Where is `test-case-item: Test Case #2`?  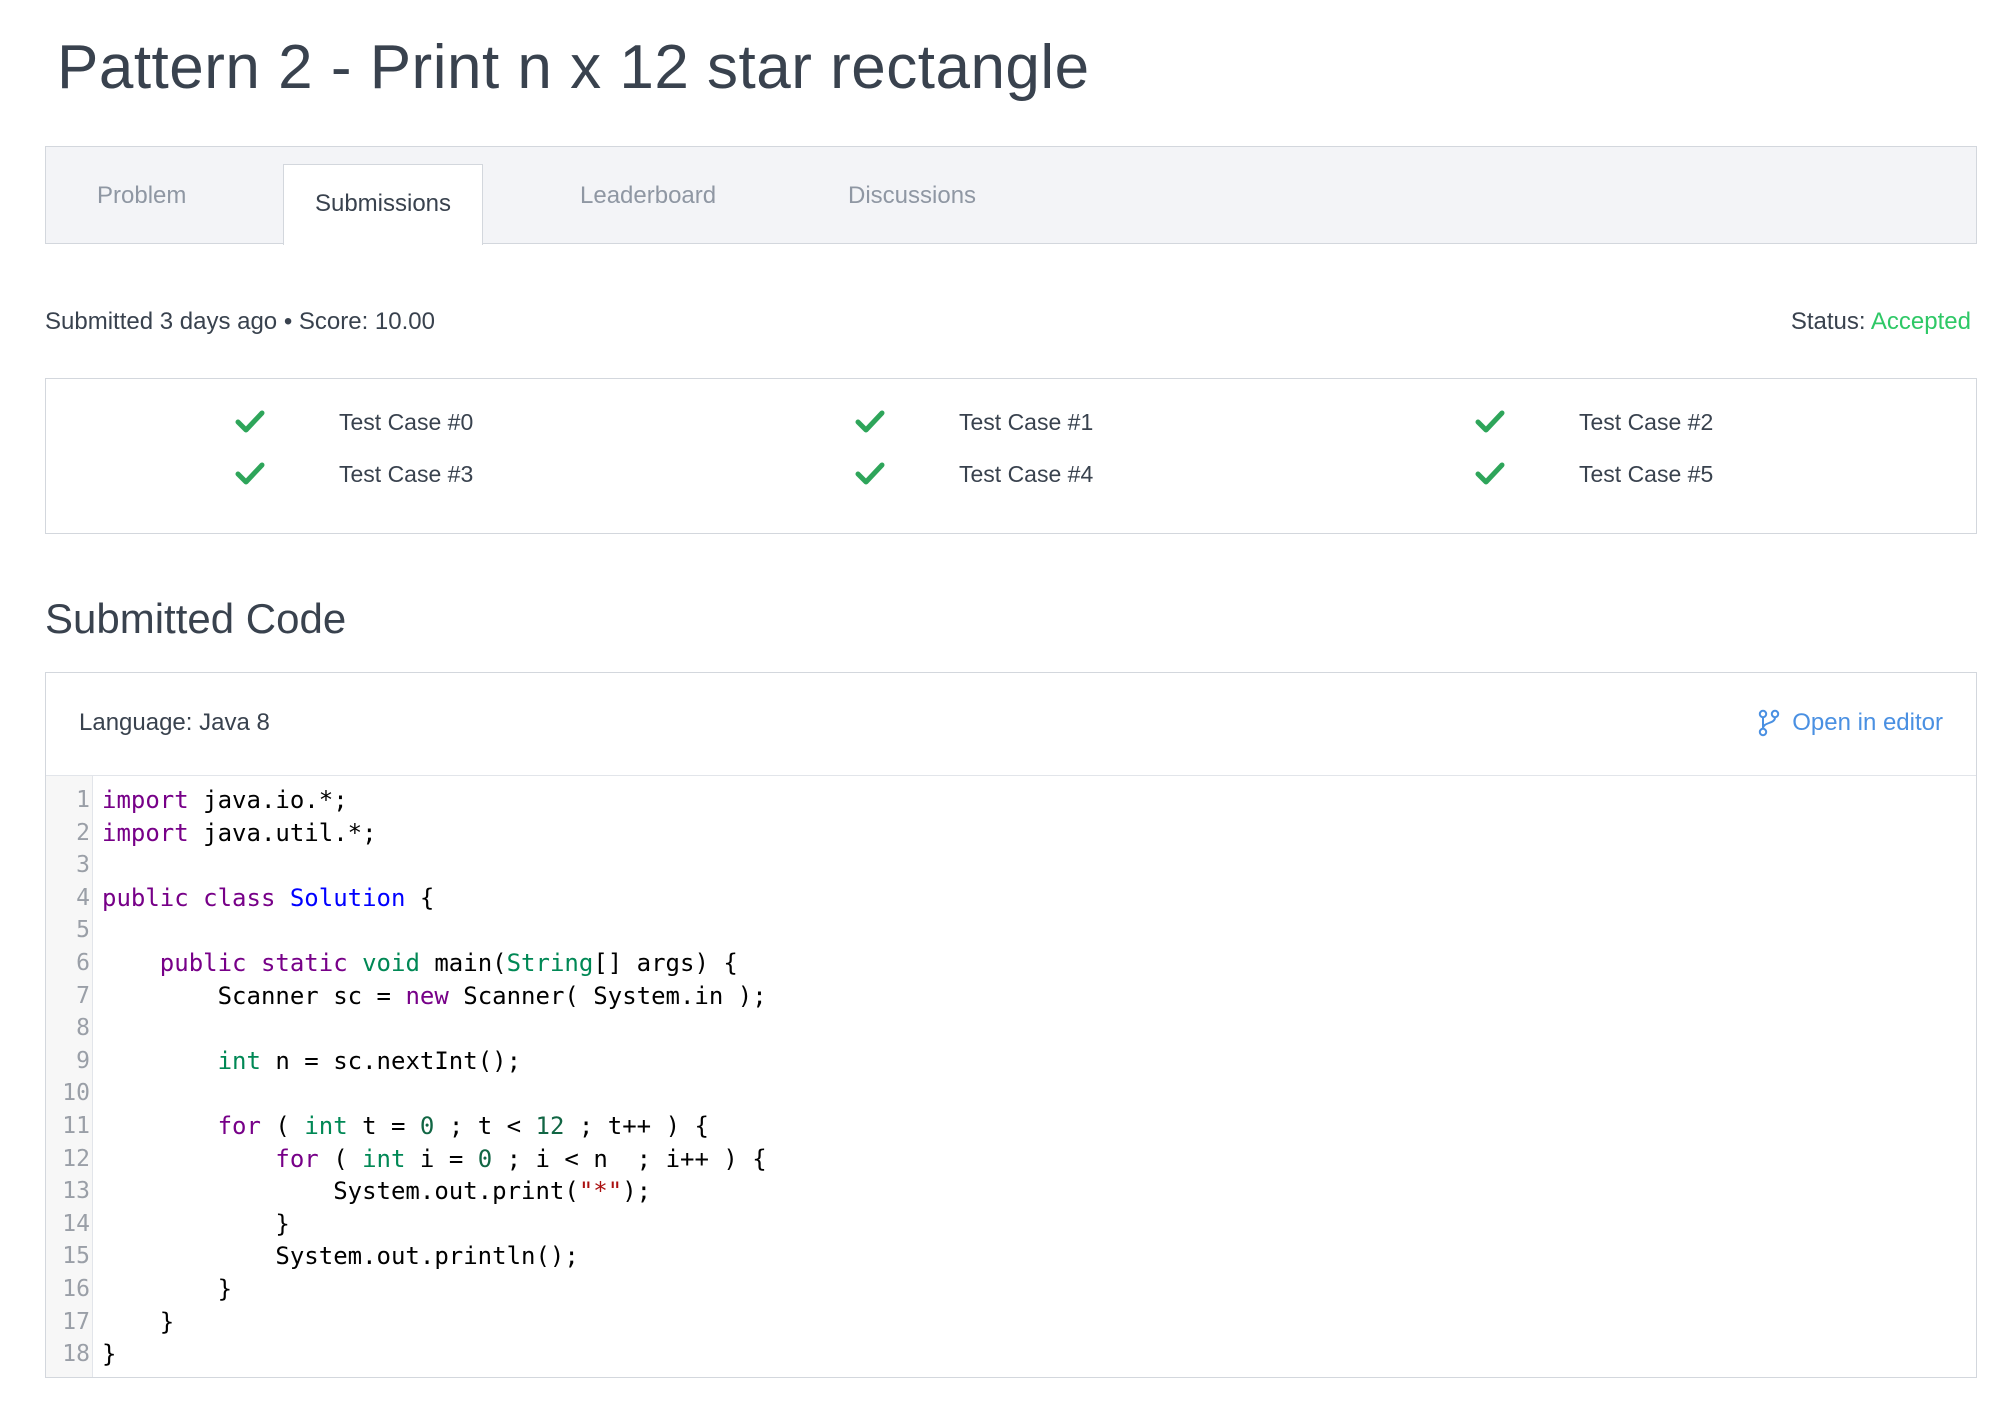 test-case-item: Test Case #2 is located at coordinates (1594, 422).